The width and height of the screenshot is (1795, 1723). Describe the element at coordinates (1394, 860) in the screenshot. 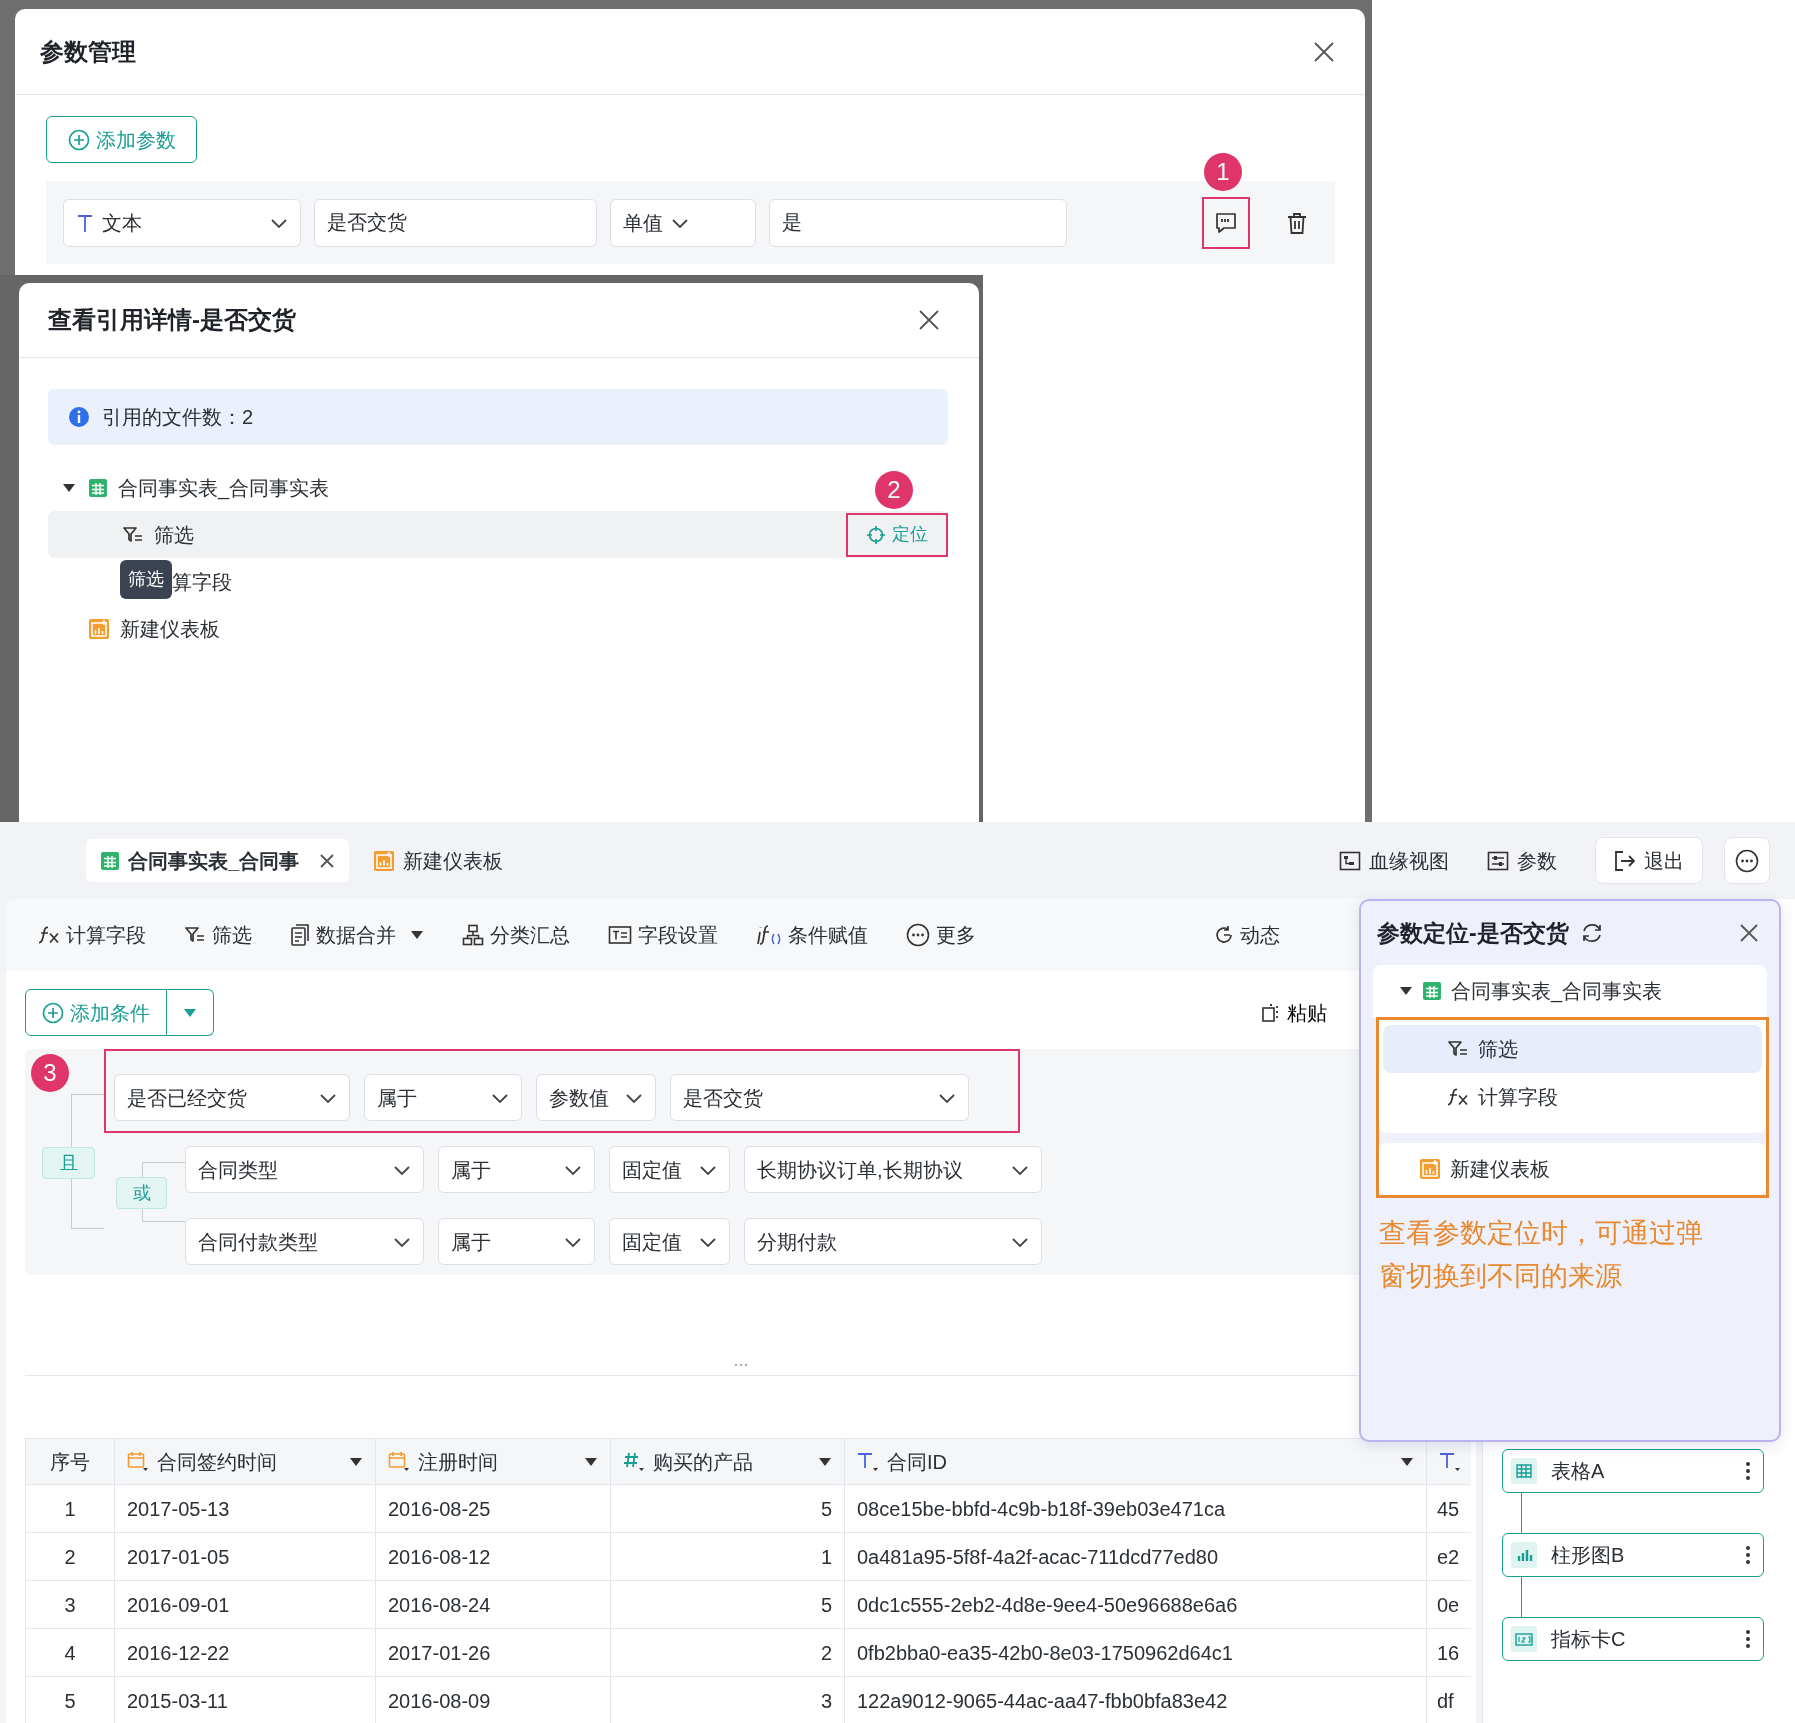

I see `header-action: 血缘视图` at that location.